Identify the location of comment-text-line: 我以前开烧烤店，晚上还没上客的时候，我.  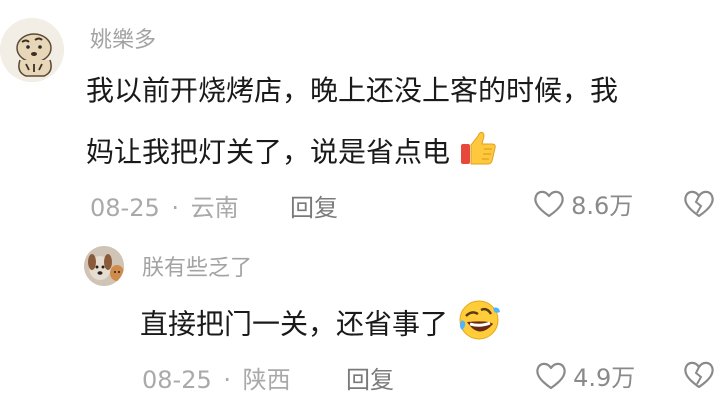
(352, 91).